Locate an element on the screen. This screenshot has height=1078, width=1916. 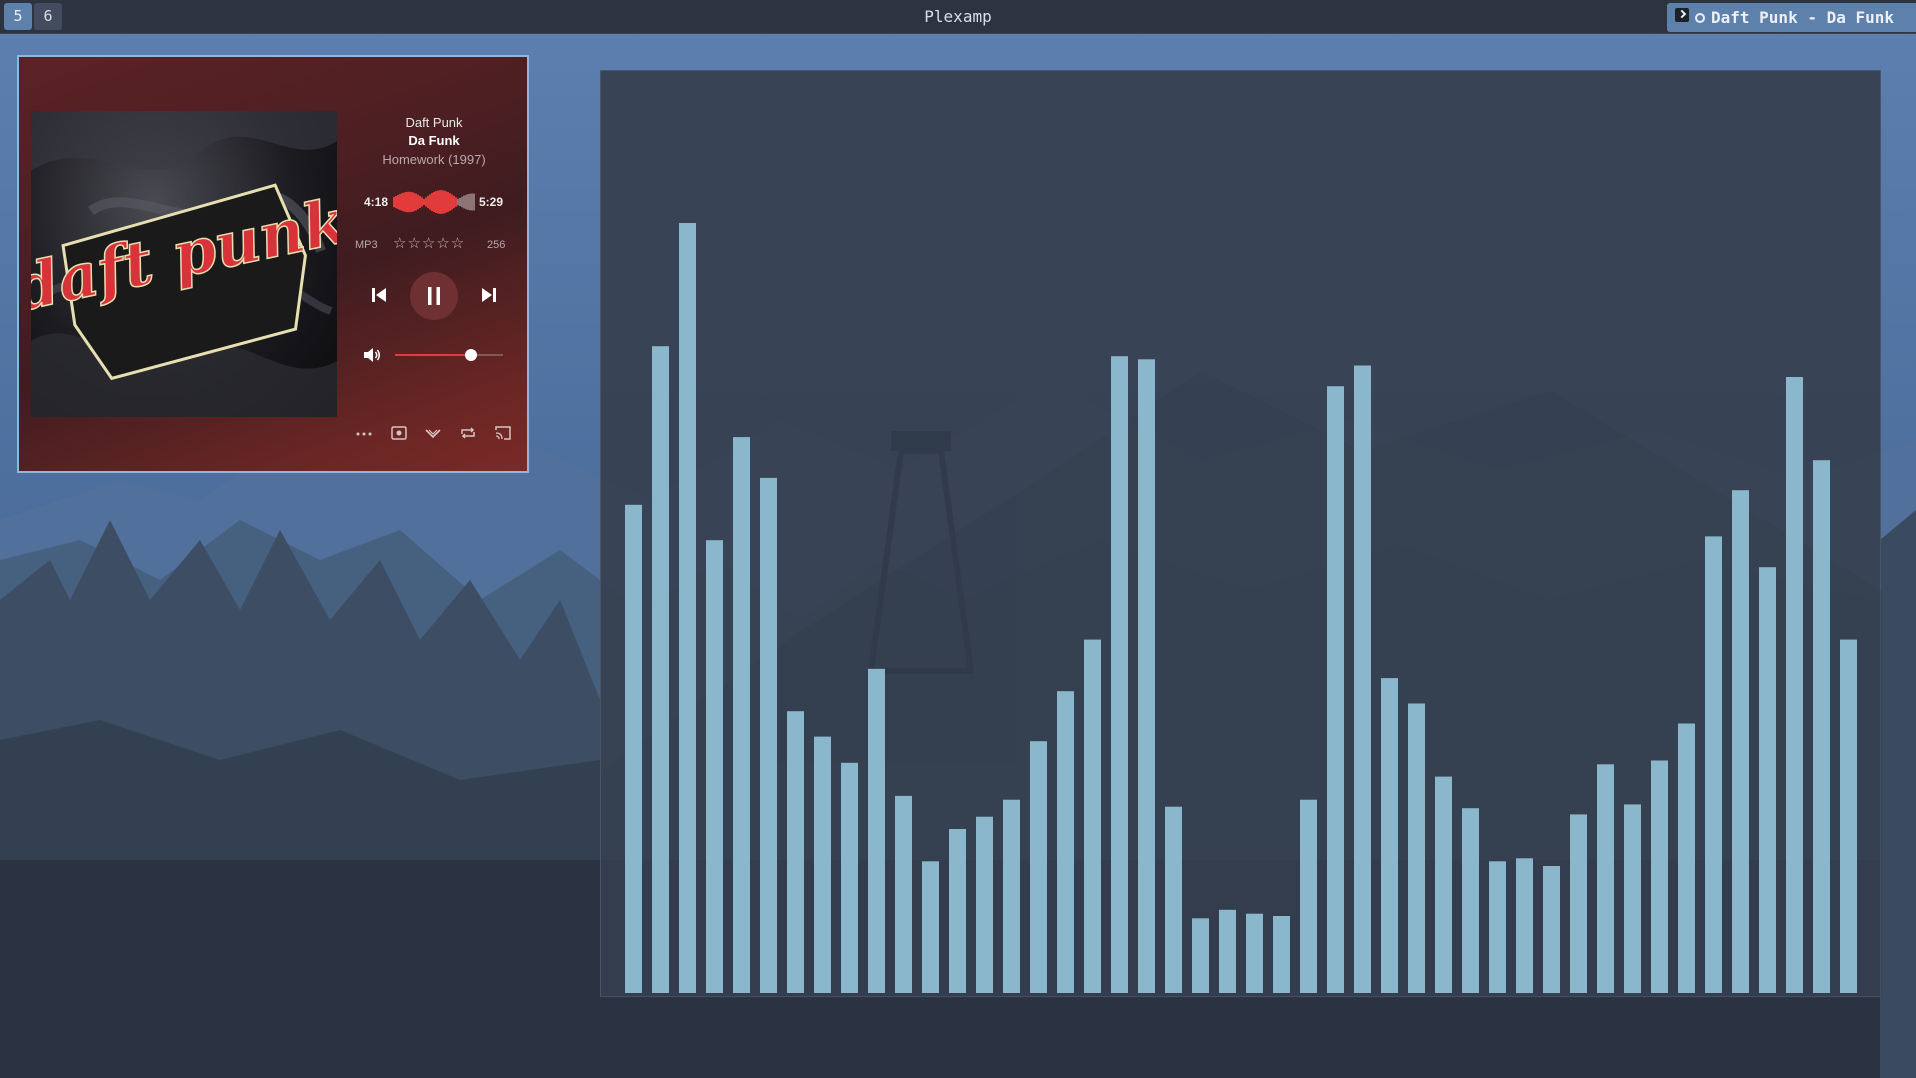
collapse-button is located at coordinates (433, 433).